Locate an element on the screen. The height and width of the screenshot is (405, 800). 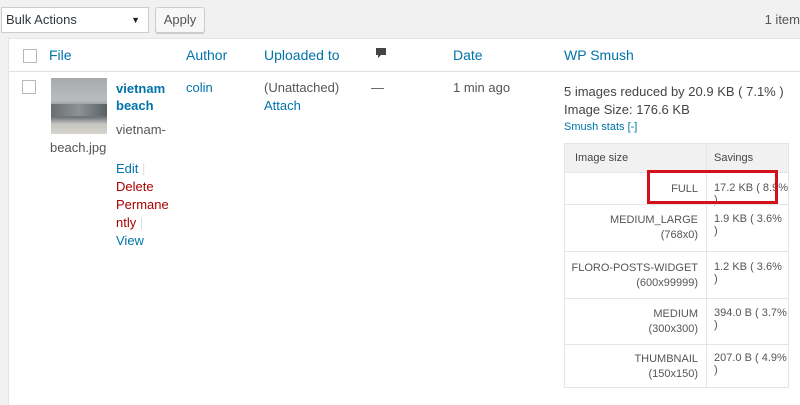
bulk-actions-select: Bulk Actions ▼ is located at coordinates (75, 20).